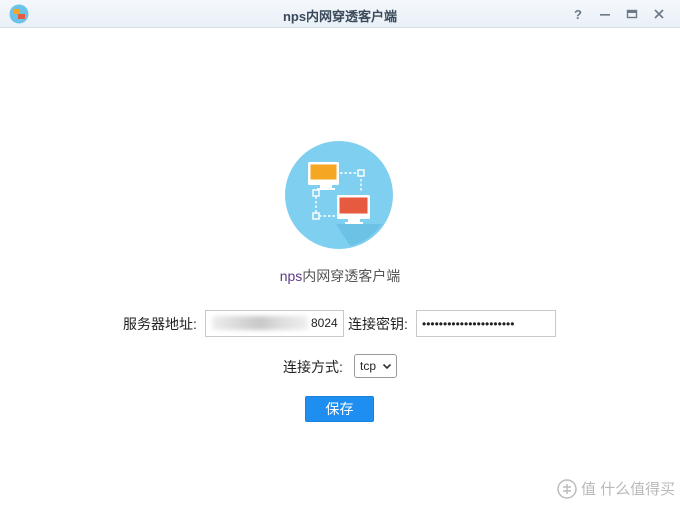 This screenshot has width=680, height=506. What do you see at coordinates (160, 324) in the screenshot?
I see `server-address-label: 服务器地址:` at bounding box center [160, 324].